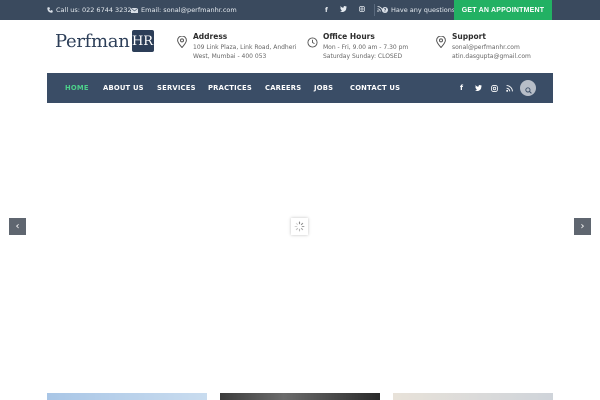  Describe the element at coordinates (469, 36) in the screenshot. I see `support-title: Support` at that location.